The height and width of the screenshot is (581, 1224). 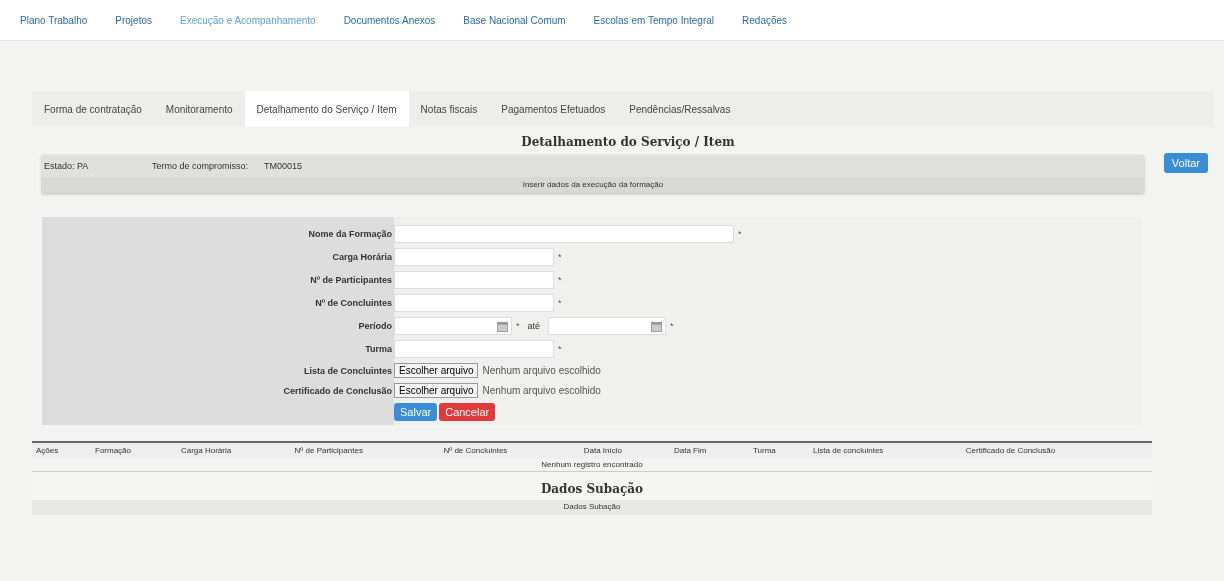 What do you see at coordinates (779, 450) in the screenshot?
I see `column-header: Turma` at bounding box center [779, 450].